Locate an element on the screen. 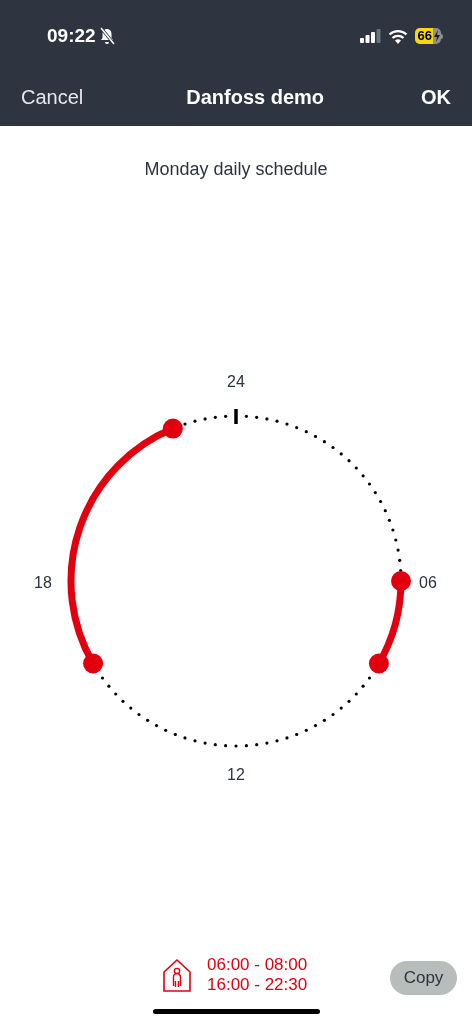 The image size is (472, 1024). copy-button: Copy is located at coordinates (423, 977).